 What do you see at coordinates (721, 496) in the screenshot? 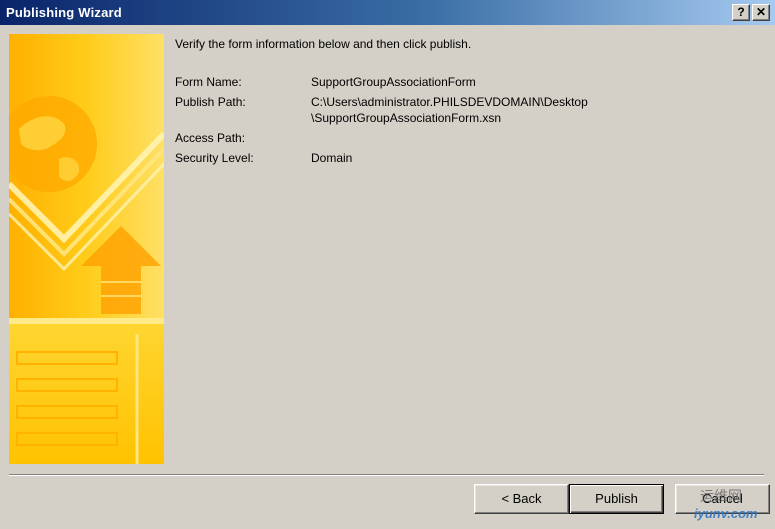
I see `watermark-top-text: 运维网` at bounding box center [721, 496].